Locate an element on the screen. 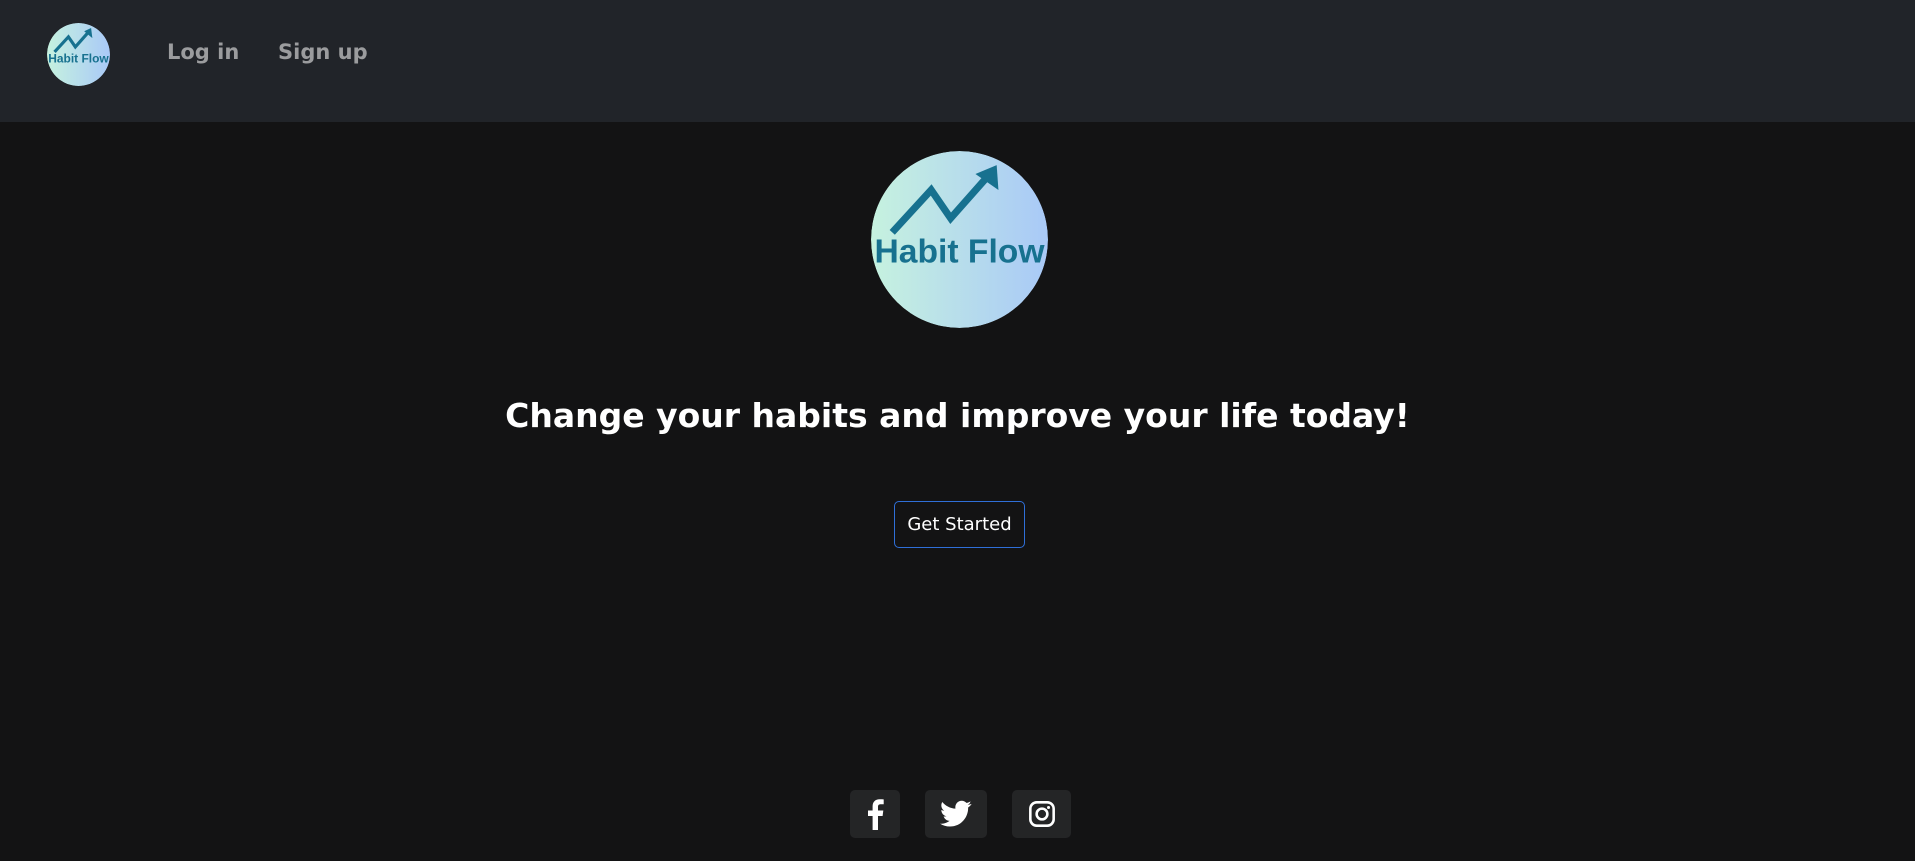  instagram-icon is located at coordinates (1041, 814).